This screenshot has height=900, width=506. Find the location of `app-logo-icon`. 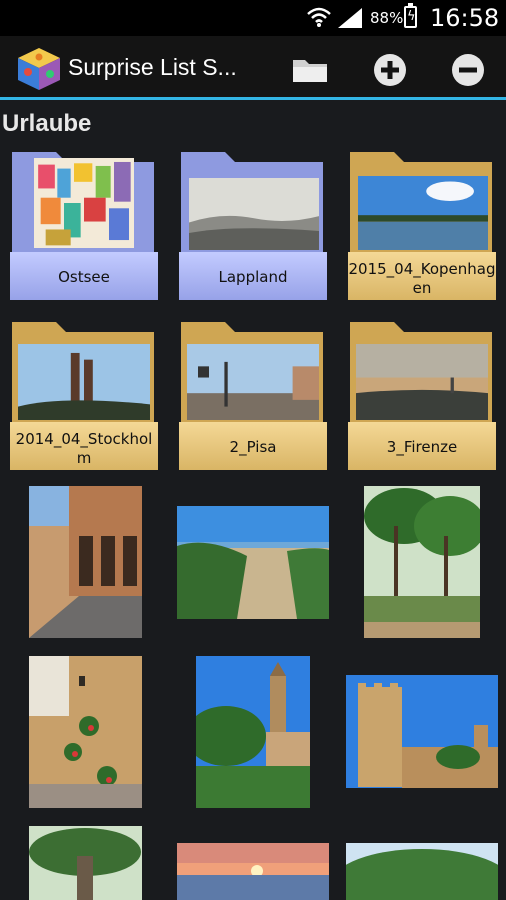

app-logo-icon is located at coordinates (39, 69).